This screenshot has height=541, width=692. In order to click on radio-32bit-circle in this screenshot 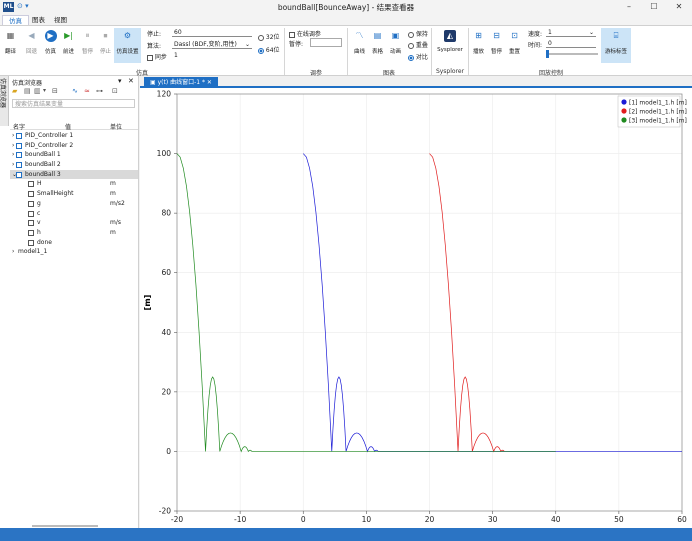, I will do `click(261, 37)`.